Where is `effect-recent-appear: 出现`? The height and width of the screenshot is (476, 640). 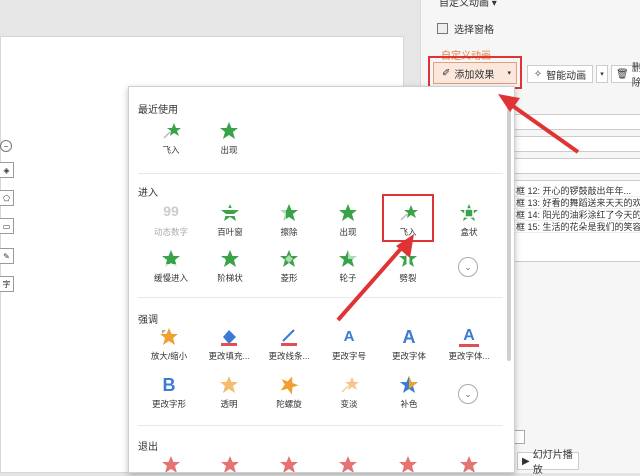 effect-recent-appear: 出现 is located at coordinates (229, 140).